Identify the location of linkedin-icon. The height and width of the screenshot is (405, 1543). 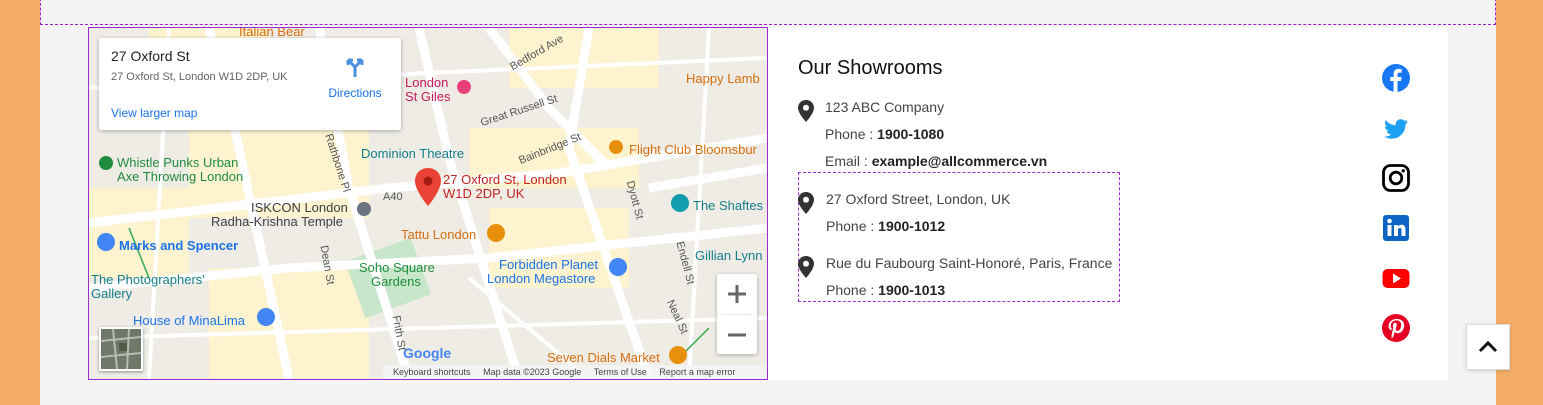
(1396, 228).